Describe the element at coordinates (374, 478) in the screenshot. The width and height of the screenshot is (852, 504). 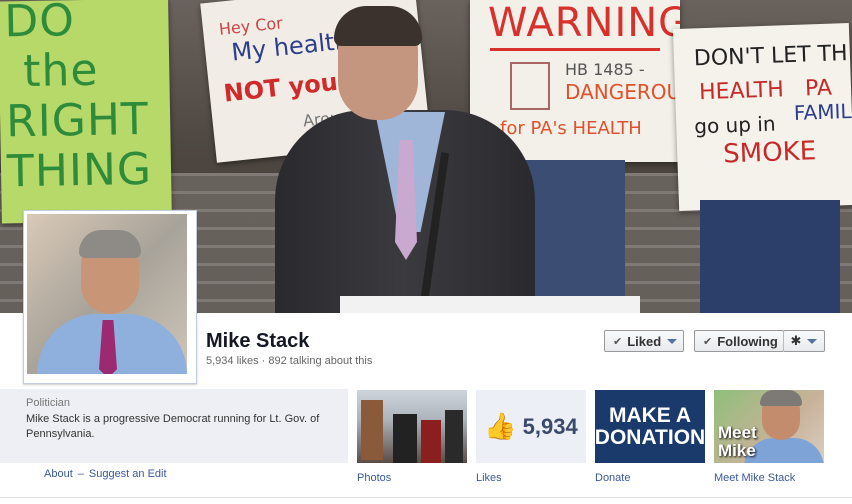
I see `photos-tile-label: Photos` at that location.